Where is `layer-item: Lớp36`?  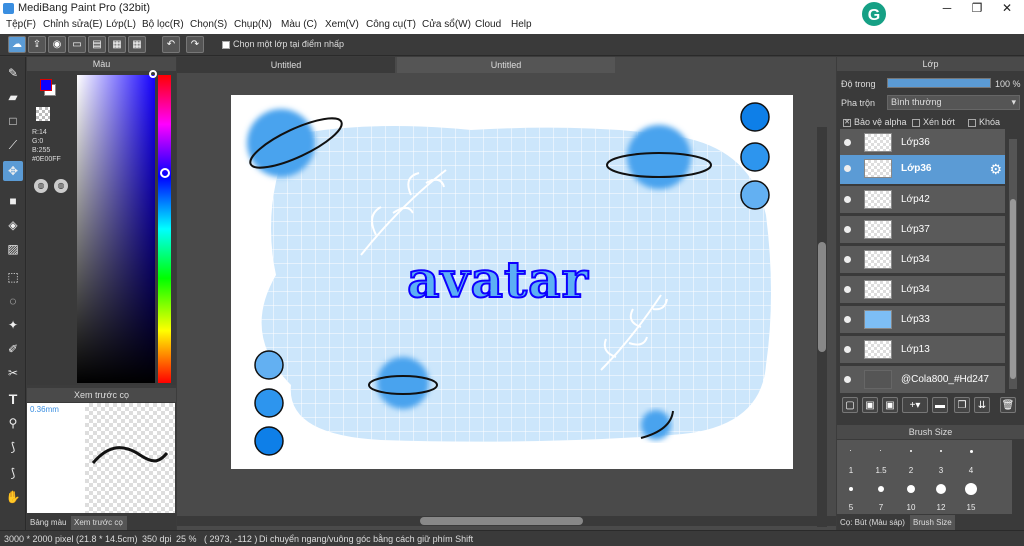
layer-item: Lớp36 is located at coordinates (922, 143).